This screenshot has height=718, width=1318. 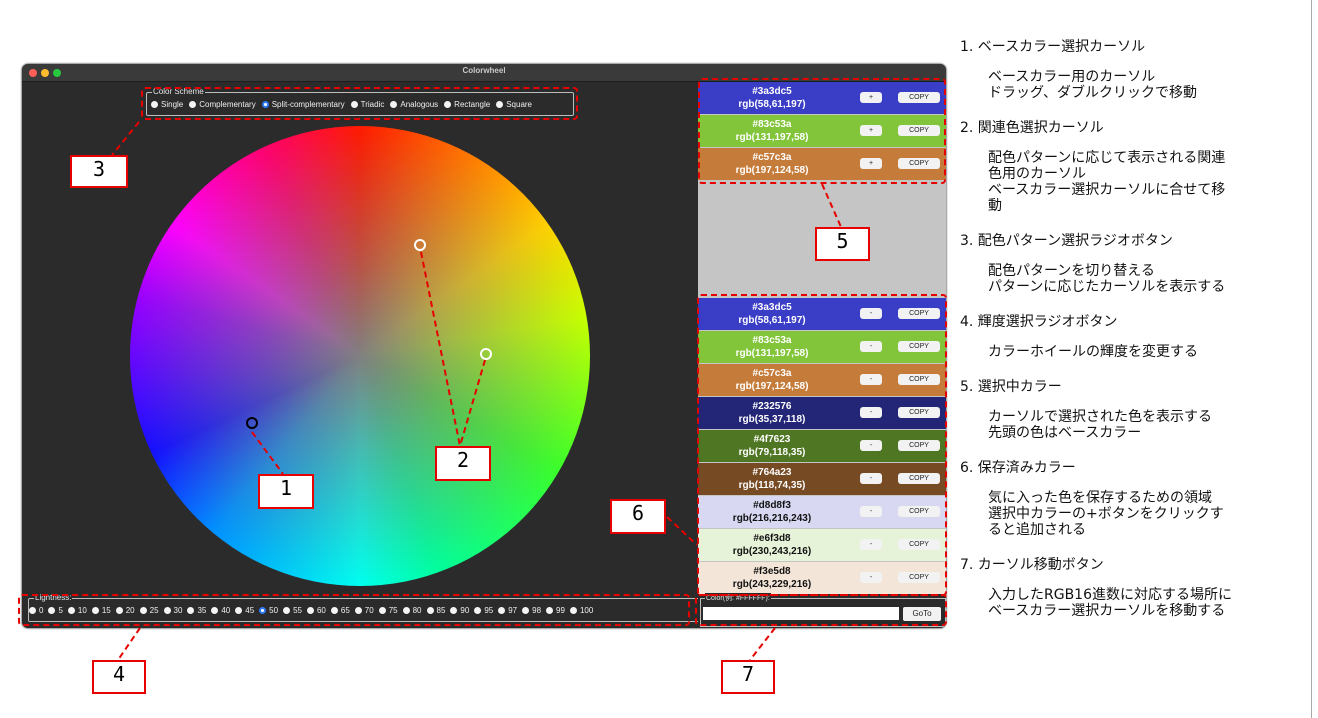 What do you see at coordinates (1107, 279) in the screenshot?
I see `description-text: 配色パターンを切り替える パターンに応じたカーソルを表示する` at bounding box center [1107, 279].